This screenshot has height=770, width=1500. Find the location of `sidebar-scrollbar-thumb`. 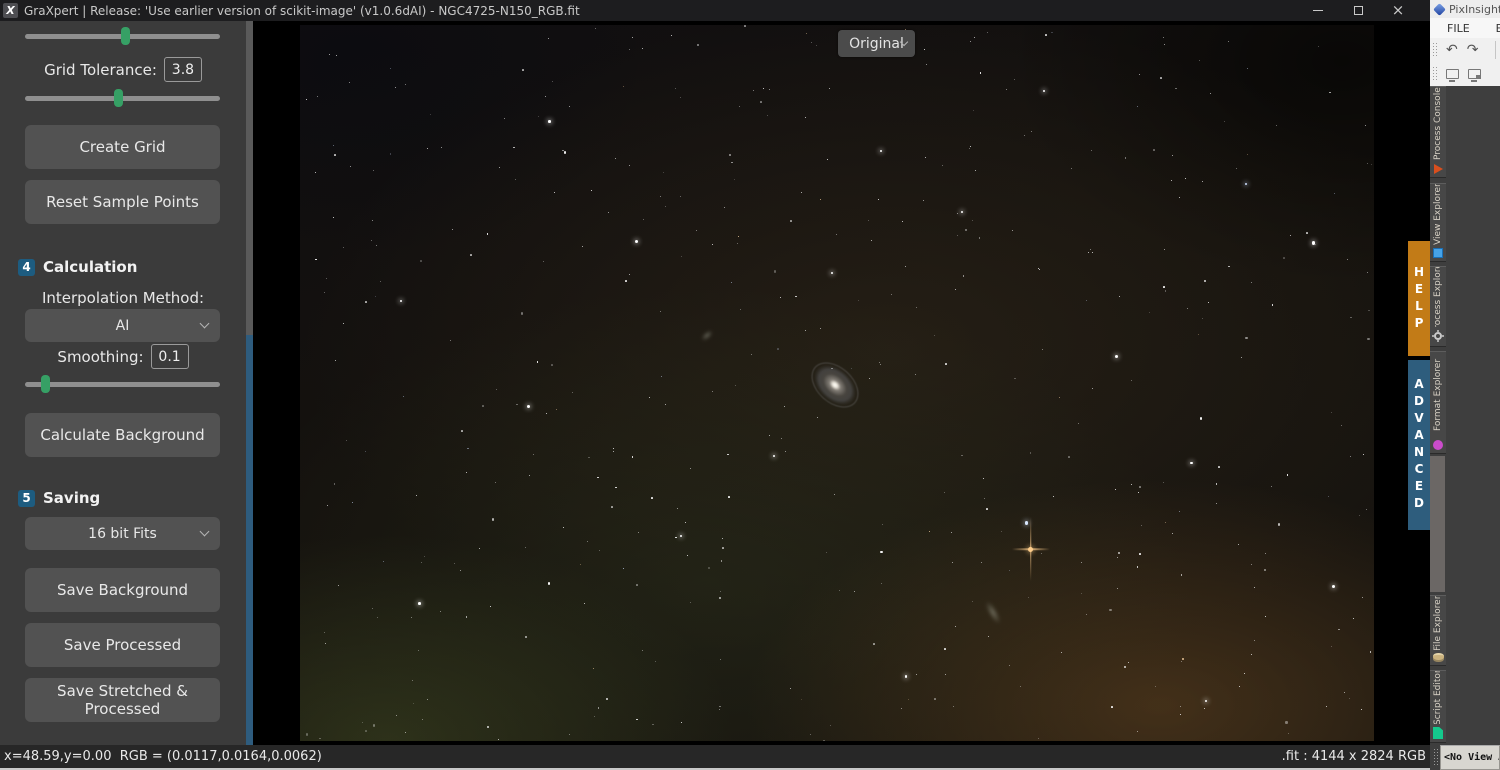

sidebar-scrollbar-thumb is located at coordinates (249, 540).